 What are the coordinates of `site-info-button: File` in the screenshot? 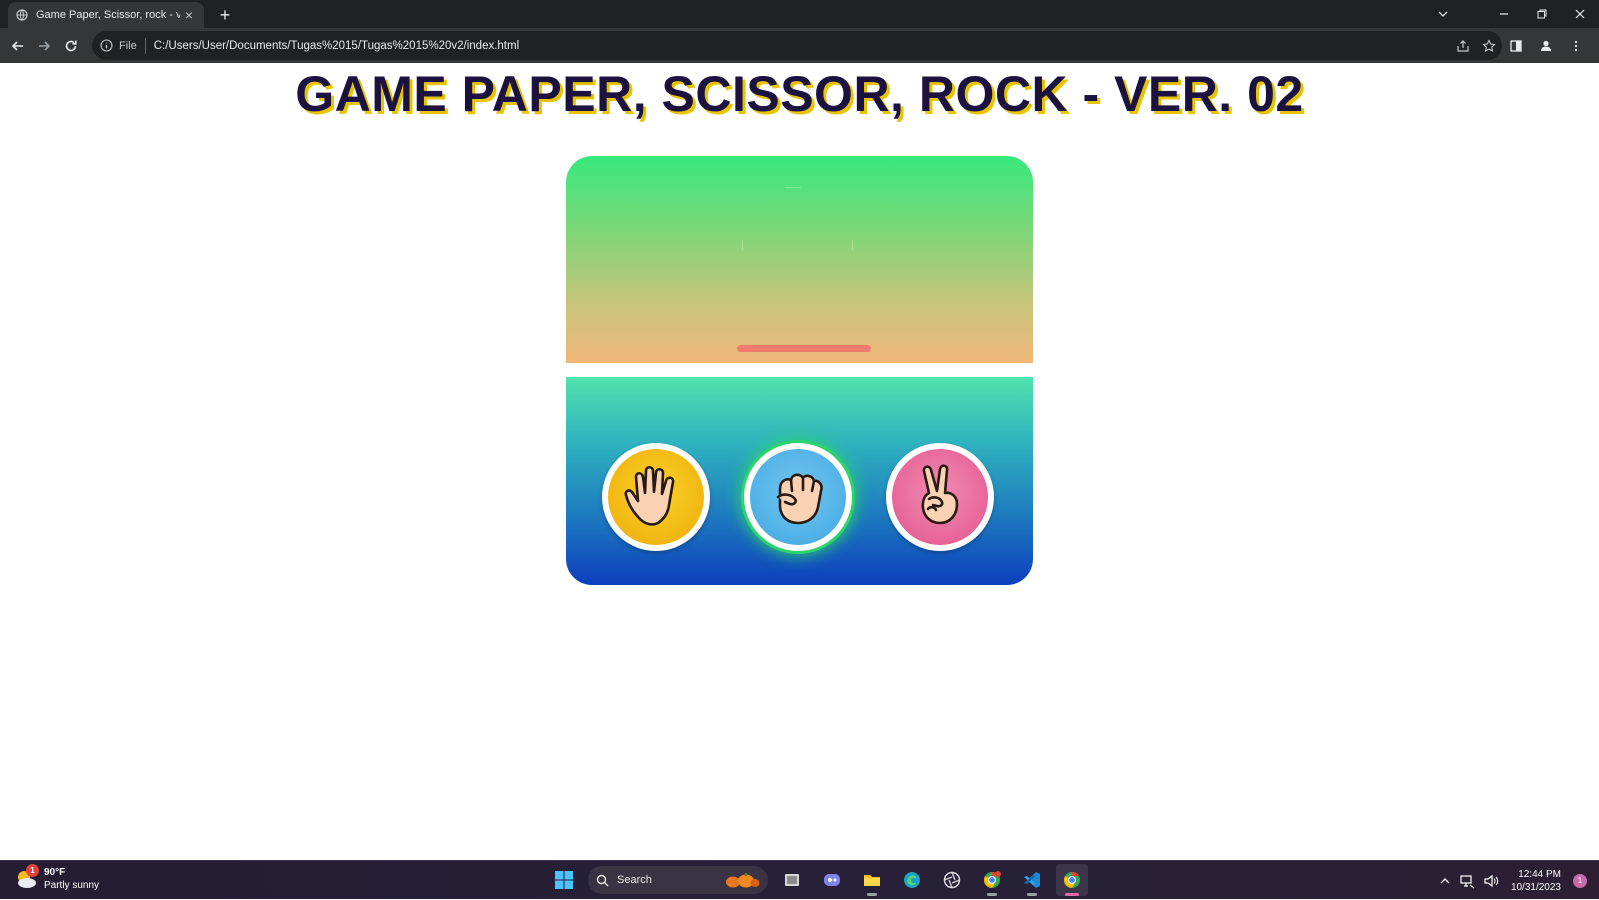 It's located at (127, 45).